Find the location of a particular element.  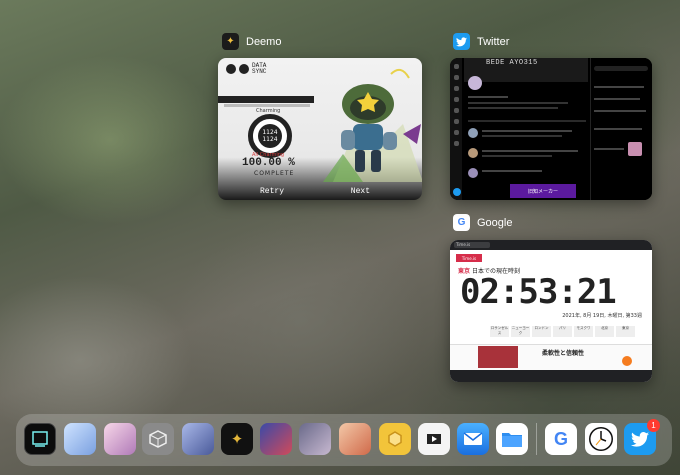

banner-text: BEDE AYO315 is located at coordinates (512, 63).